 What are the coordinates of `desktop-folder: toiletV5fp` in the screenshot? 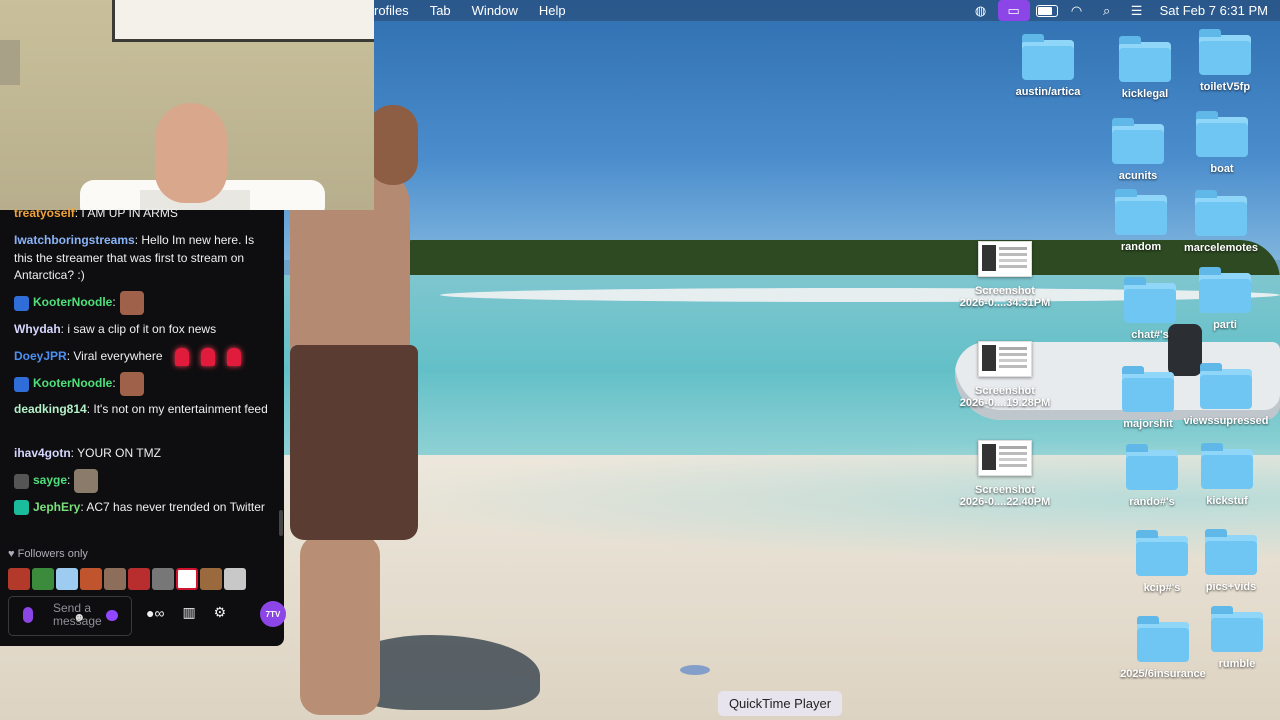 It's located at (1225, 61).